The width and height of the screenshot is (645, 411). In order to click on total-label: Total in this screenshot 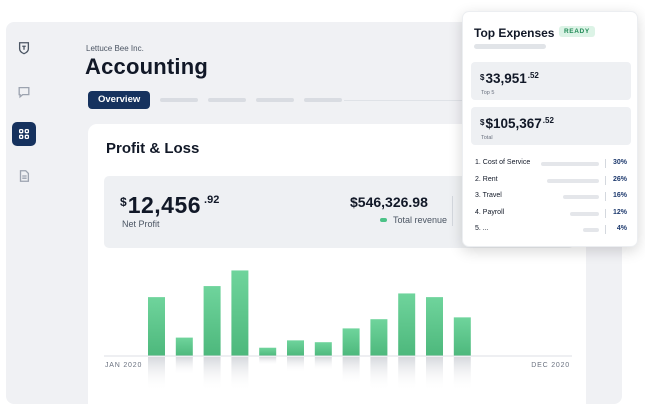, I will do `click(487, 138)`.